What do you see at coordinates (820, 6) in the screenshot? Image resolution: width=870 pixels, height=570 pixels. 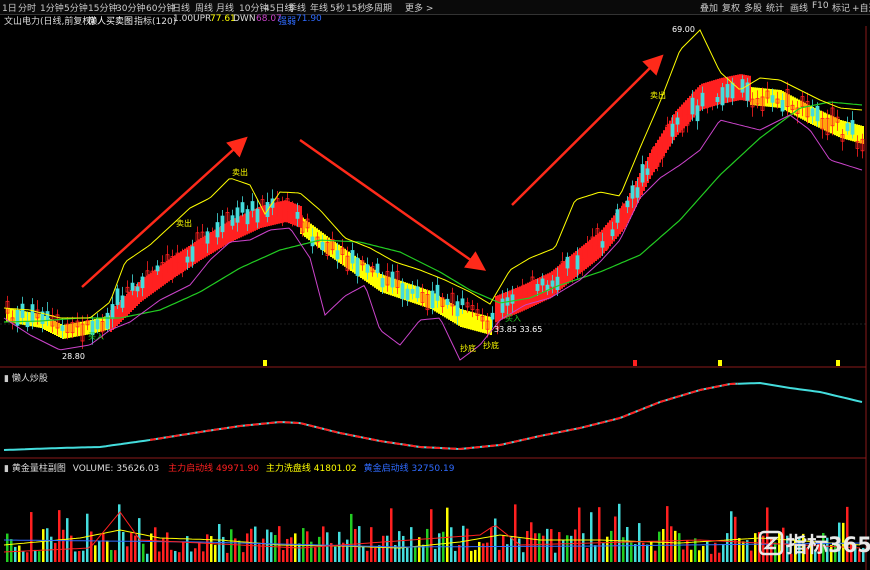 I see `tool-button-5: F10` at bounding box center [820, 6].